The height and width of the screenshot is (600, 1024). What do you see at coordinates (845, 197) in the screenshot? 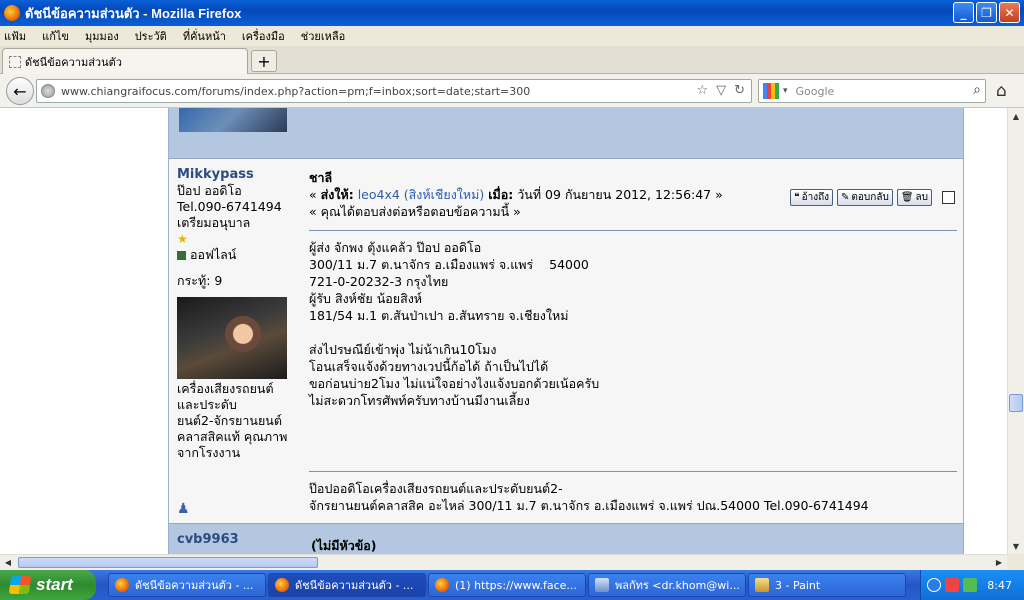
I see `reply-icon: ✎` at bounding box center [845, 197].